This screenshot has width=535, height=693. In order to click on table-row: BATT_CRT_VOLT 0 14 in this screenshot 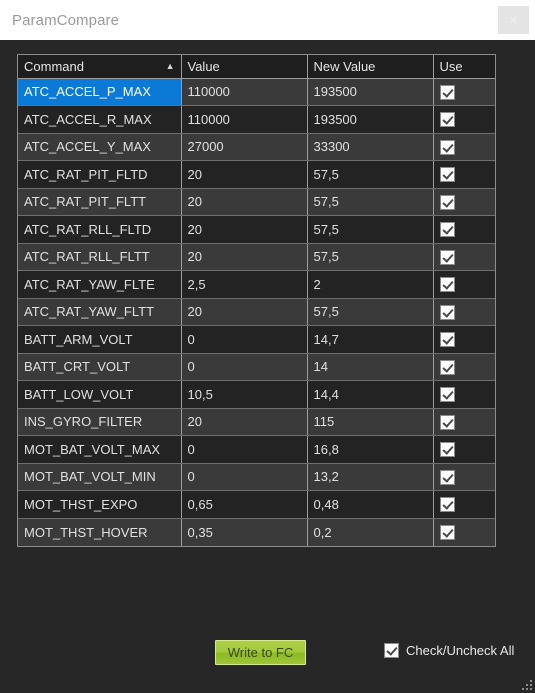, I will do `click(256, 367)`.